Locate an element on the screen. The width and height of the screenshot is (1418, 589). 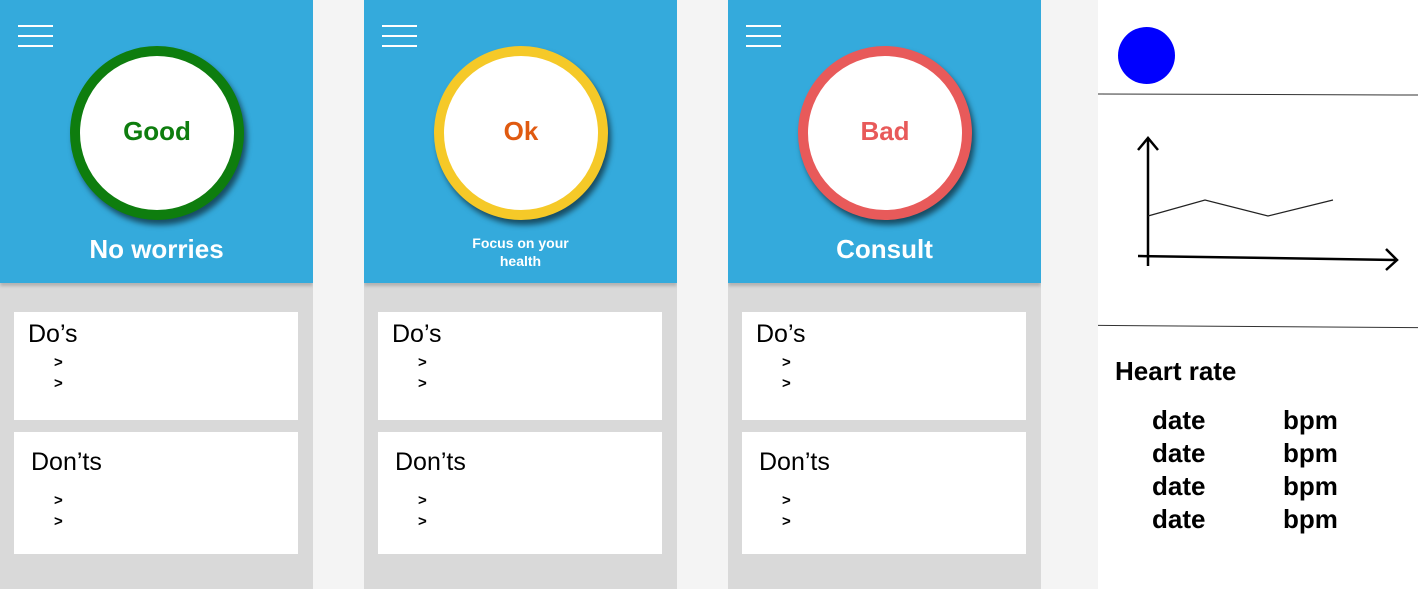
status-label: Good is located at coordinates (157, 130).